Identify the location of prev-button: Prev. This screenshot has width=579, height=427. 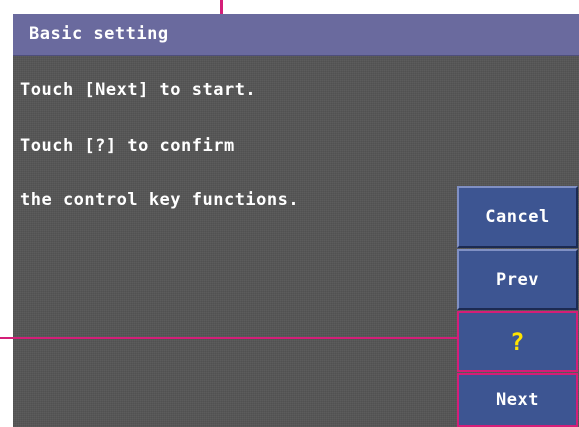
(517, 279).